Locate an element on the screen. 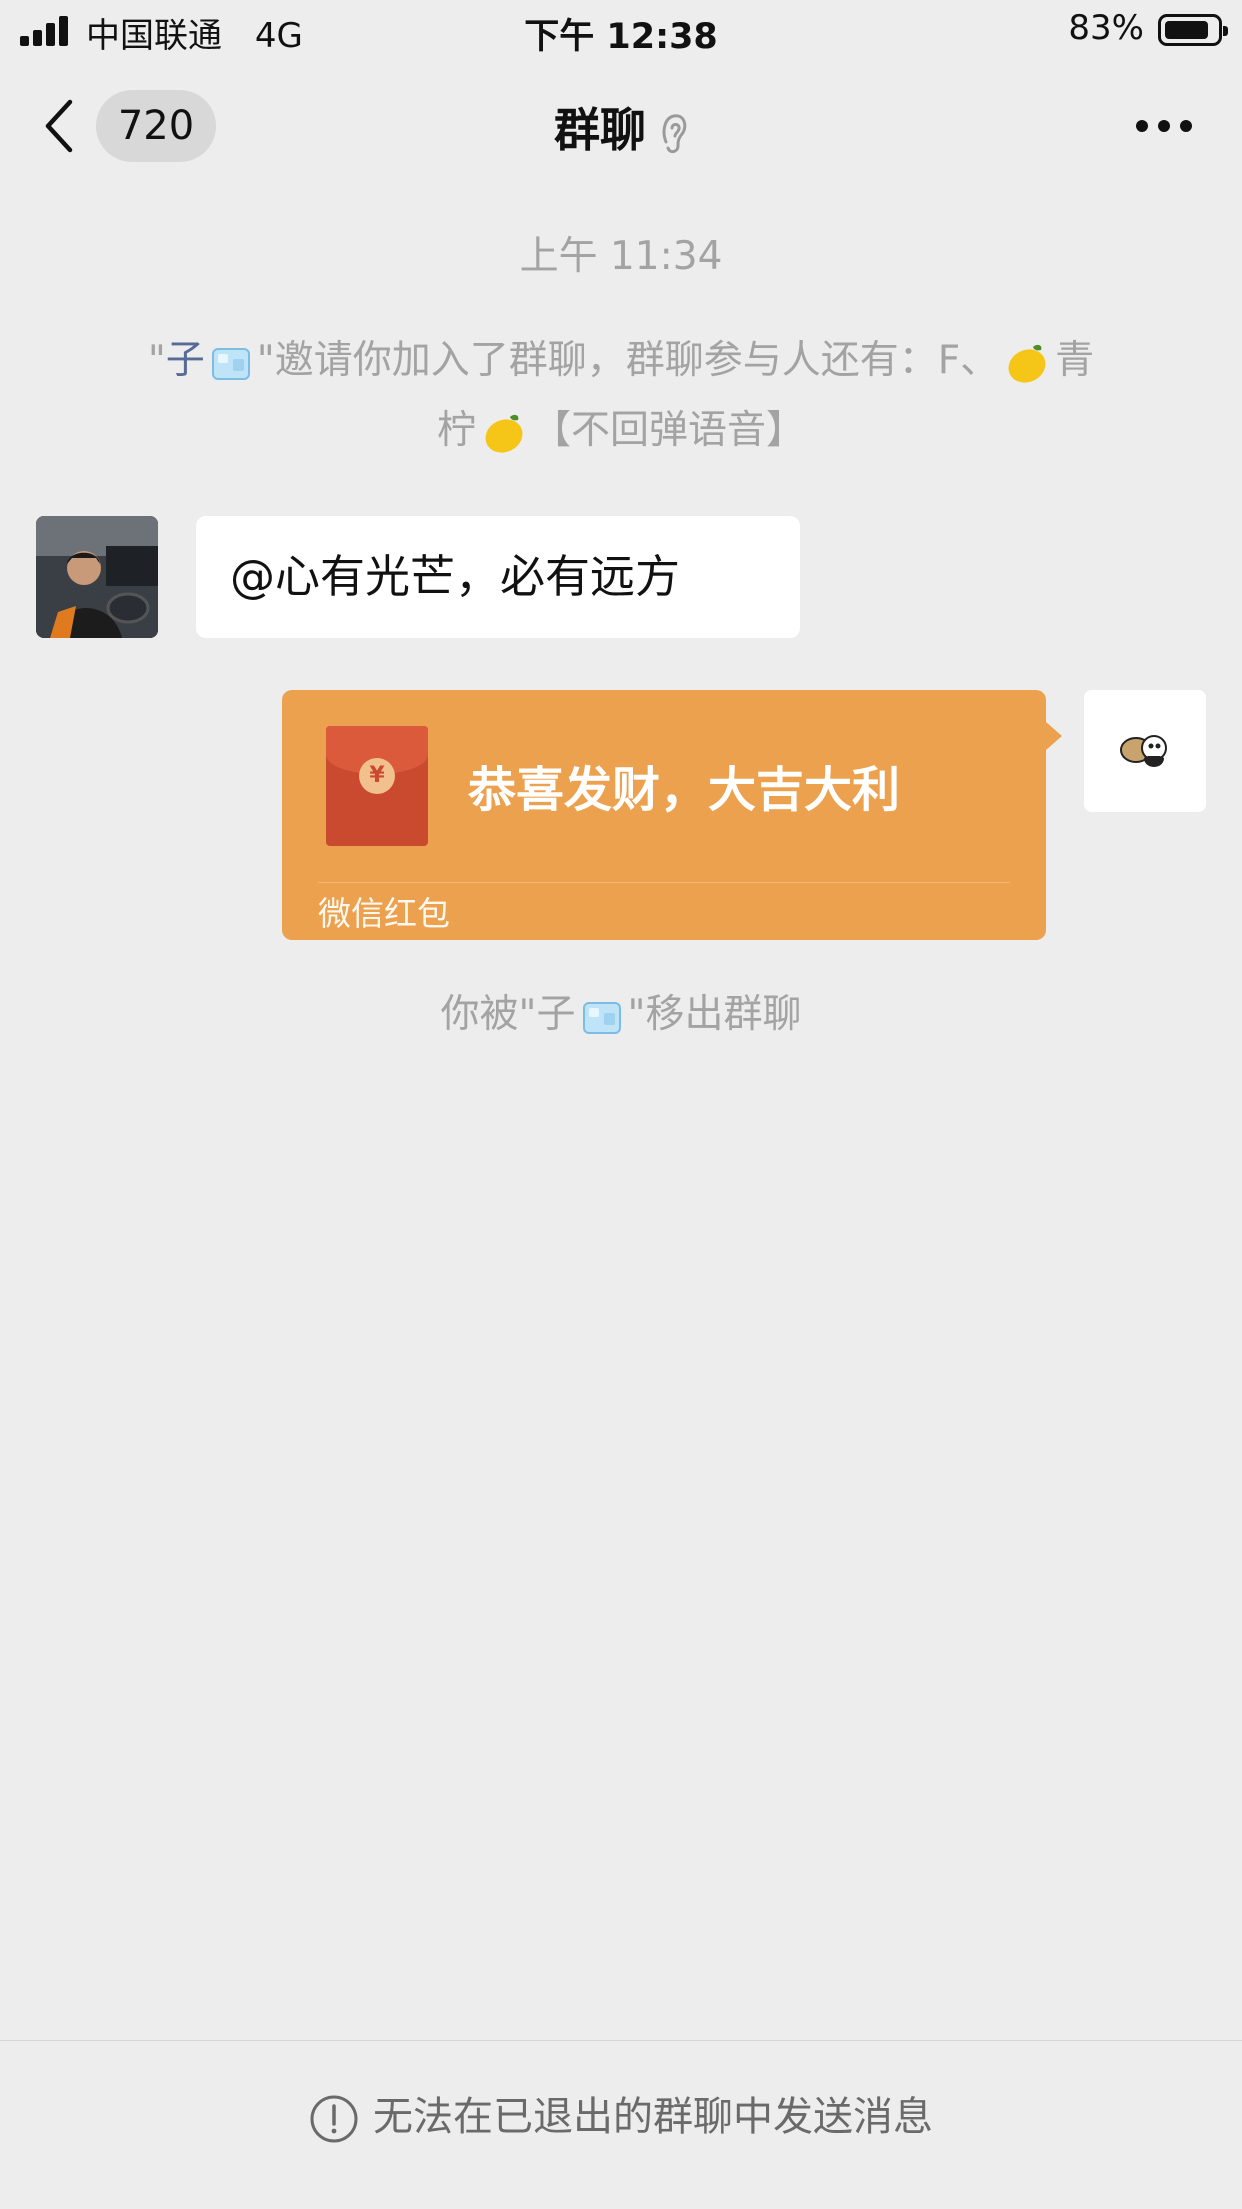  exclamation-circle-icon is located at coordinates (334, 2119).